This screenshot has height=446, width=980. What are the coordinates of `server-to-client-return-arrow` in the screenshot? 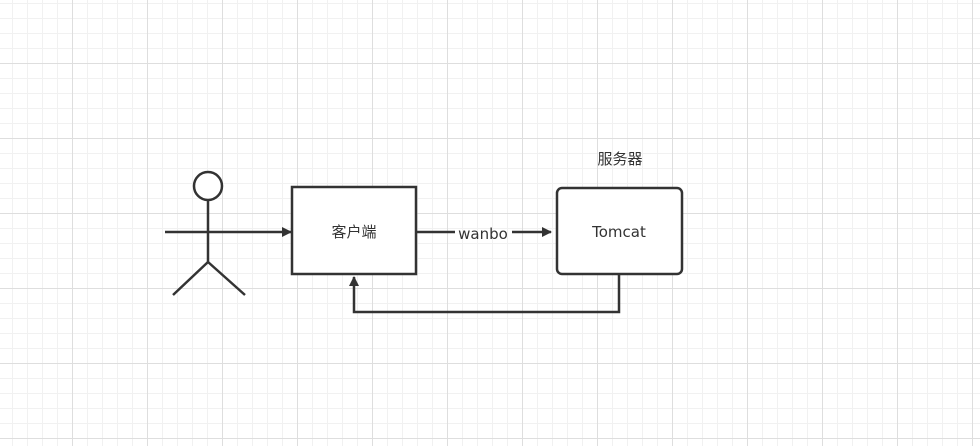 It's located at (485, 294).